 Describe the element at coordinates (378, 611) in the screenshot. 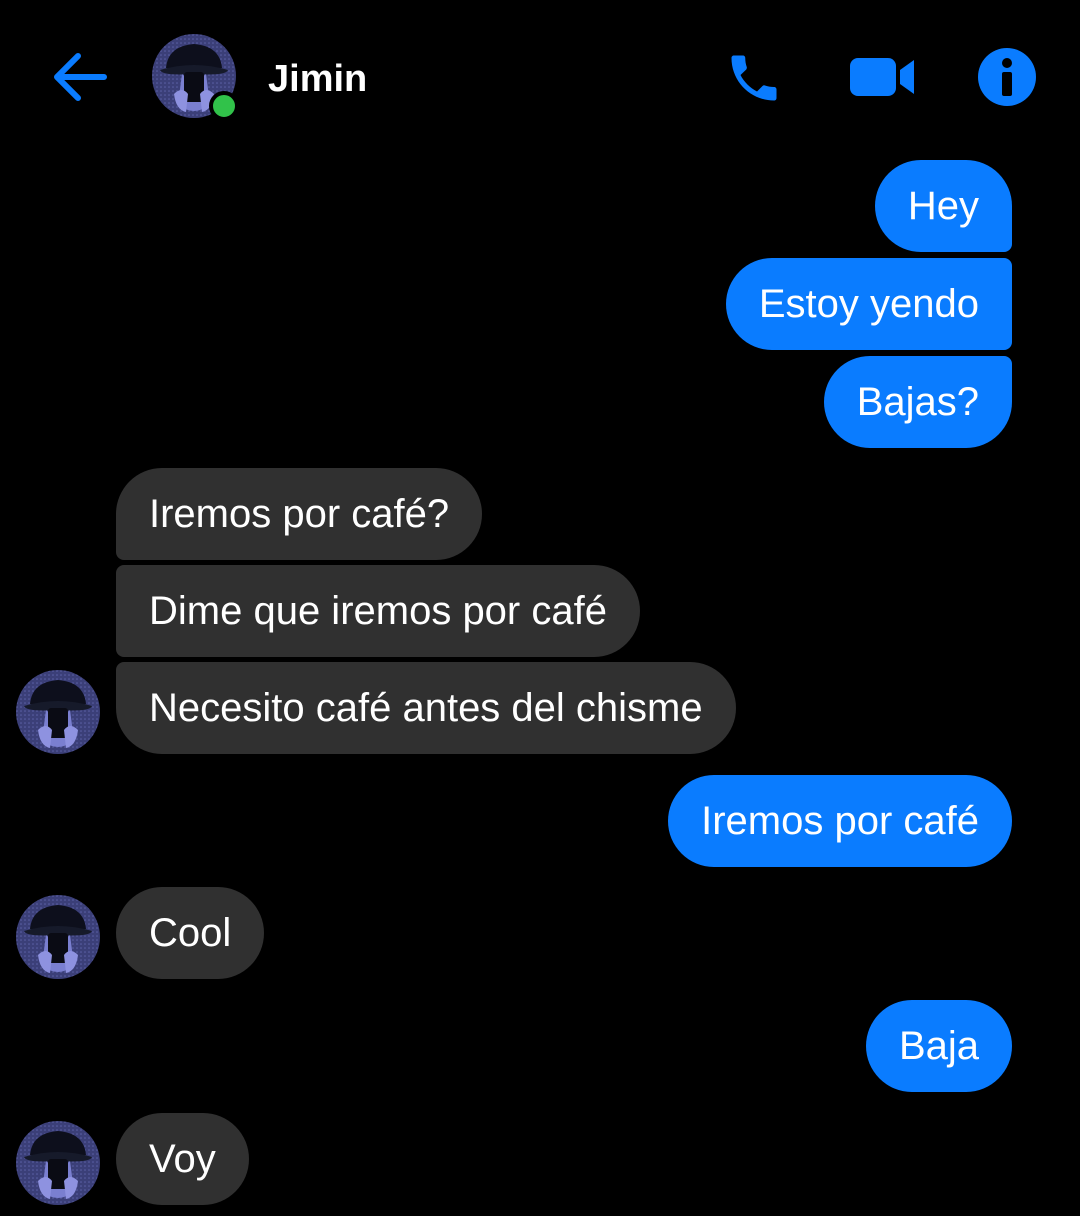

I see `message-bubble-incoming: Dime que iremos por café` at that location.